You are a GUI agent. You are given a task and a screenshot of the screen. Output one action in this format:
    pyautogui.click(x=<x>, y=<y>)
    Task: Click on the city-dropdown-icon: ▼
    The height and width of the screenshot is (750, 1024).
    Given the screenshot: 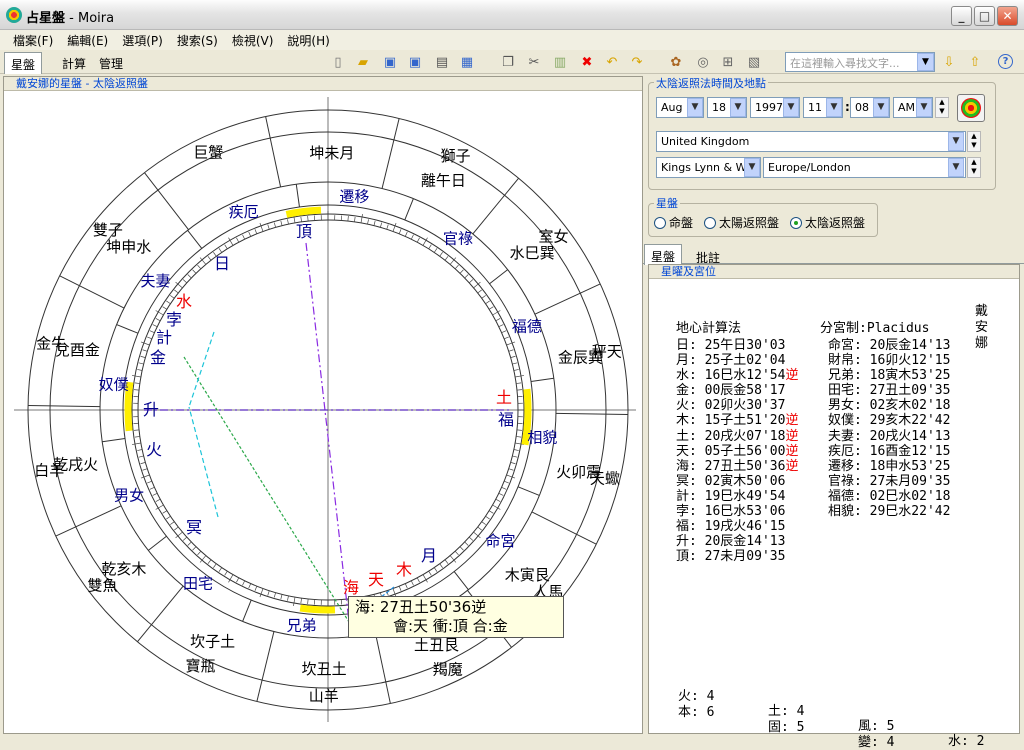 What is the action you would take?
    pyautogui.click(x=752, y=167)
    